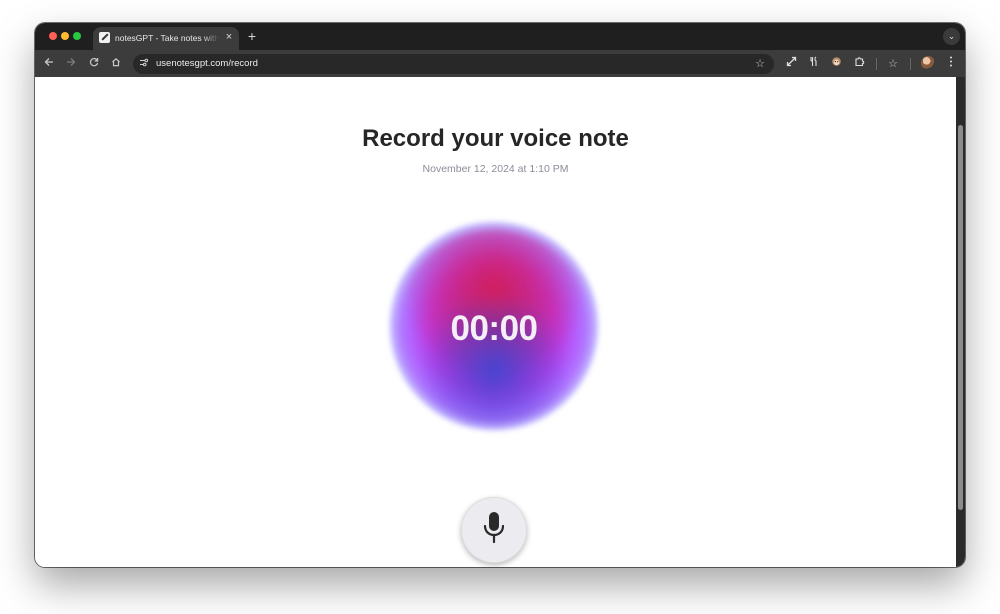  What do you see at coordinates (116, 64) in the screenshot?
I see `home-icon` at bounding box center [116, 64].